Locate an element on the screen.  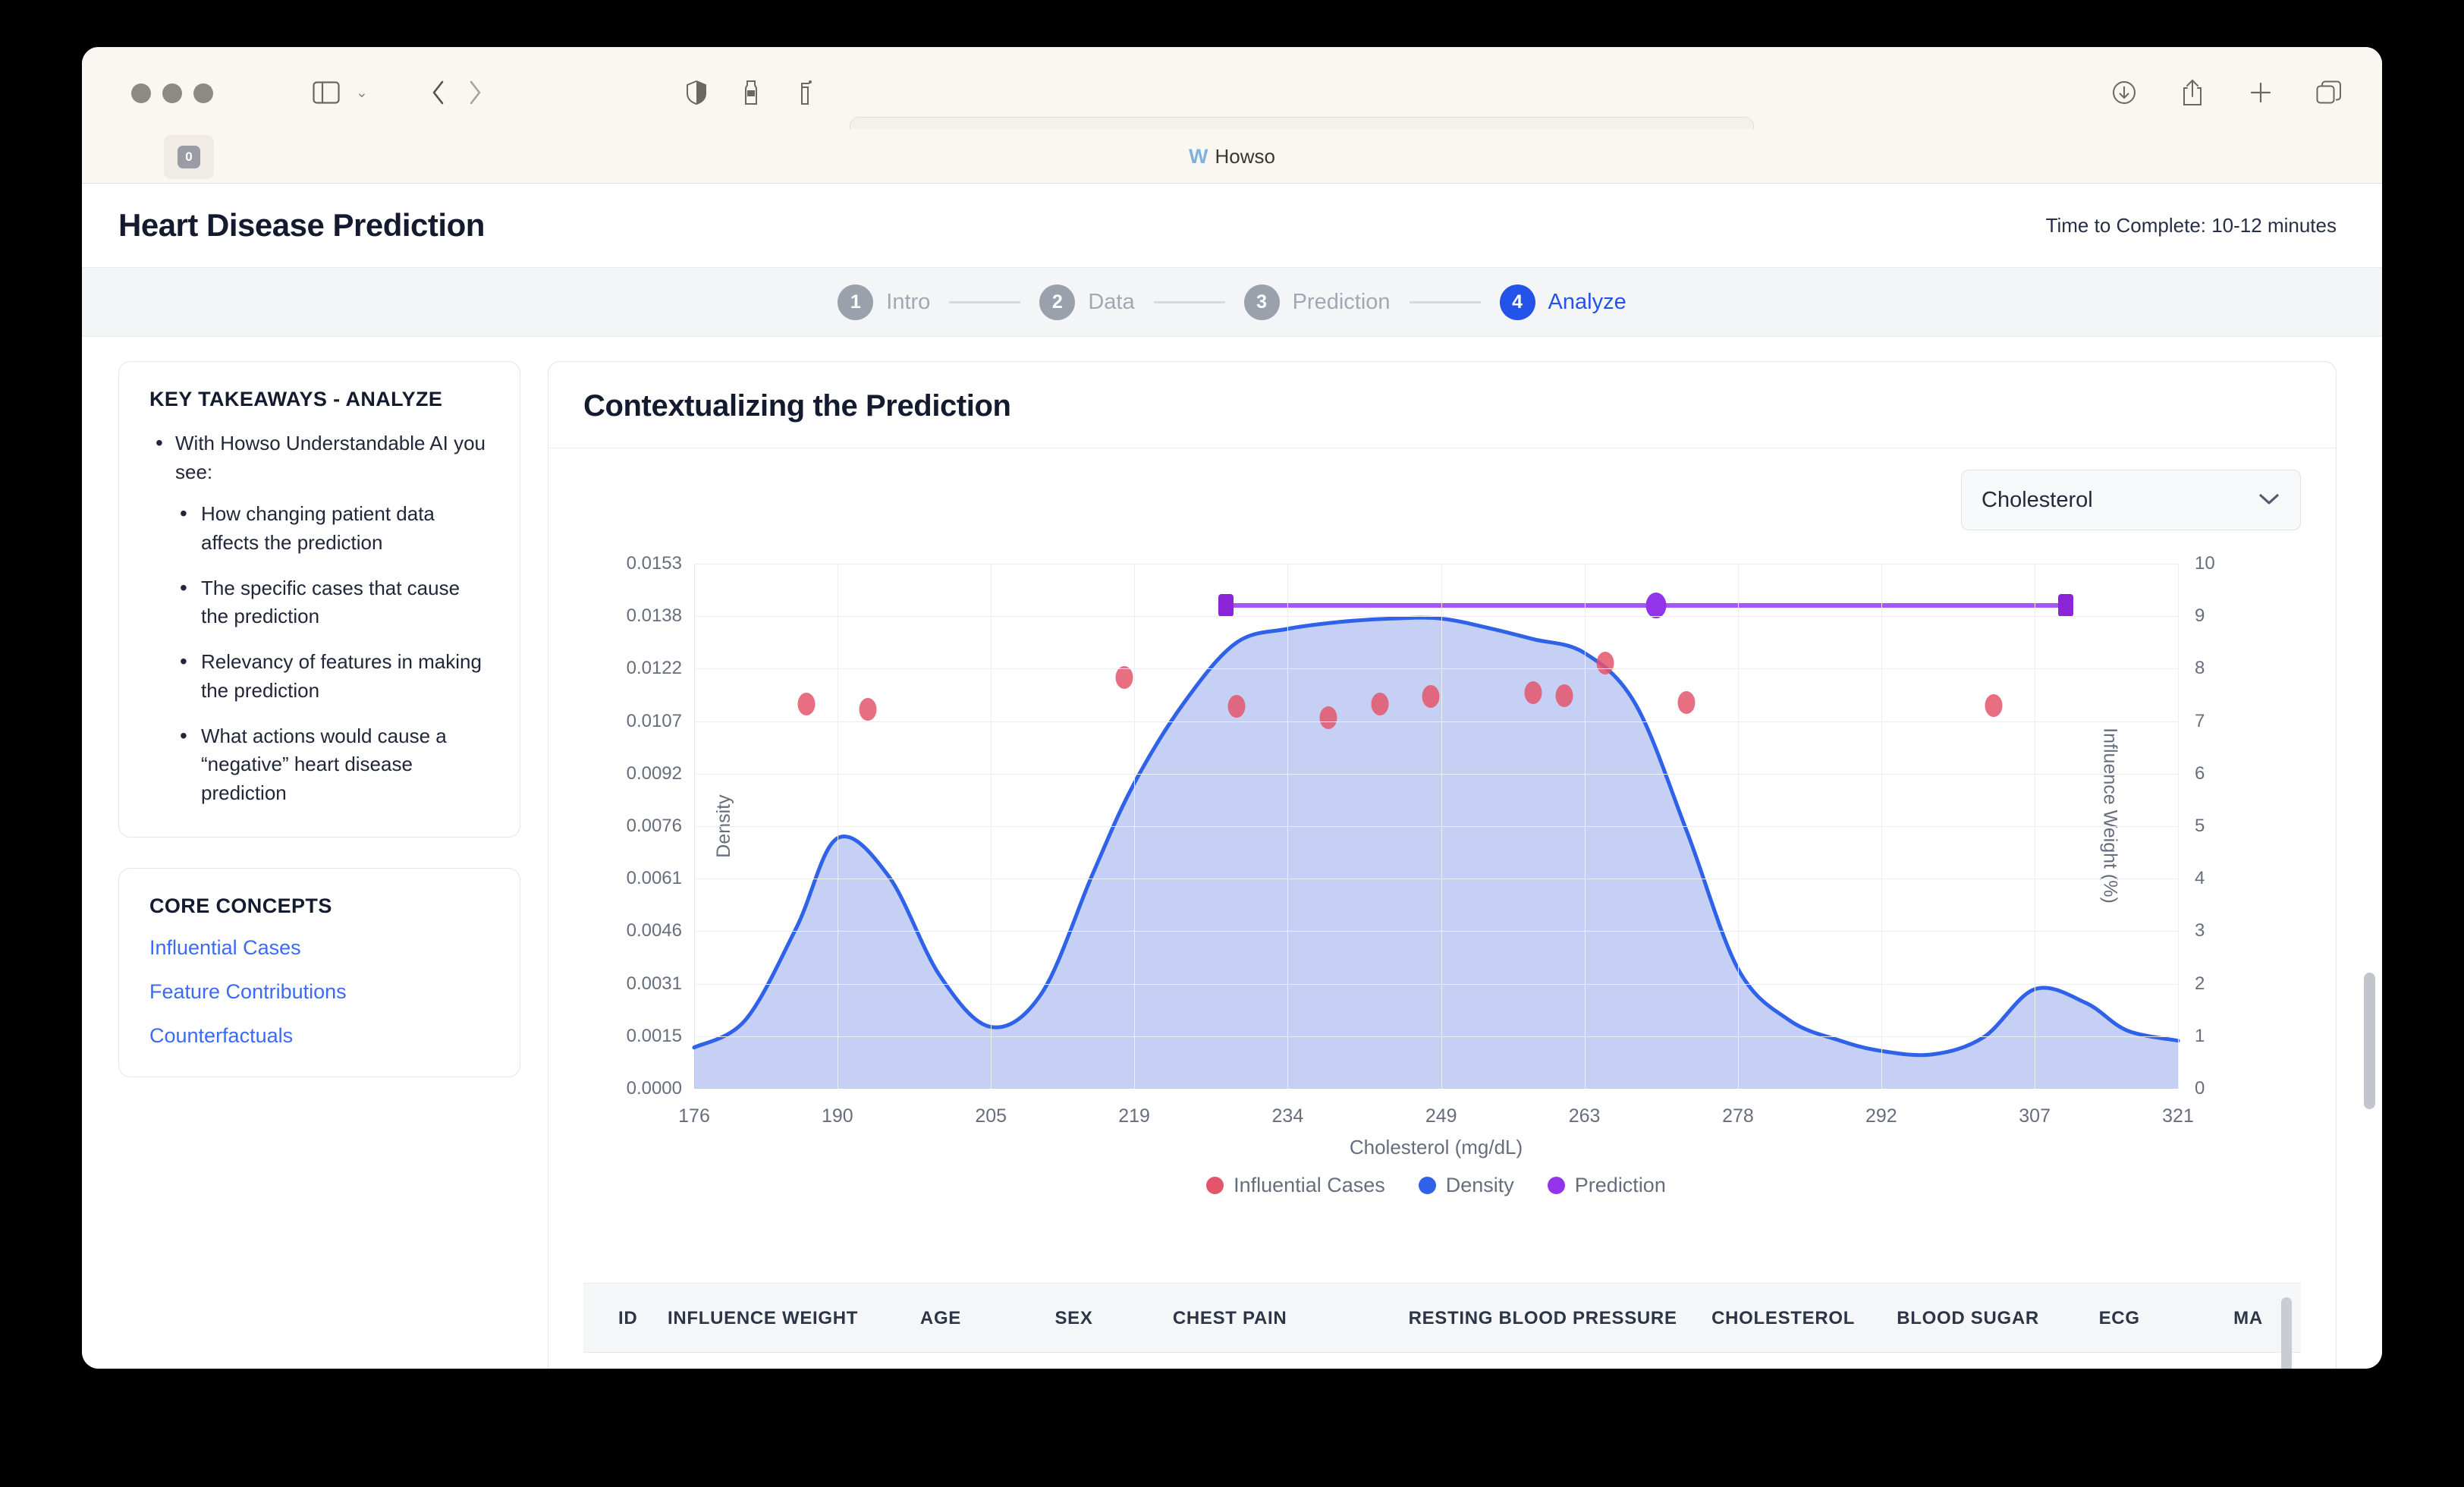
column-header: BLOOD SUGAR is located at coordinates (1998, 1319).